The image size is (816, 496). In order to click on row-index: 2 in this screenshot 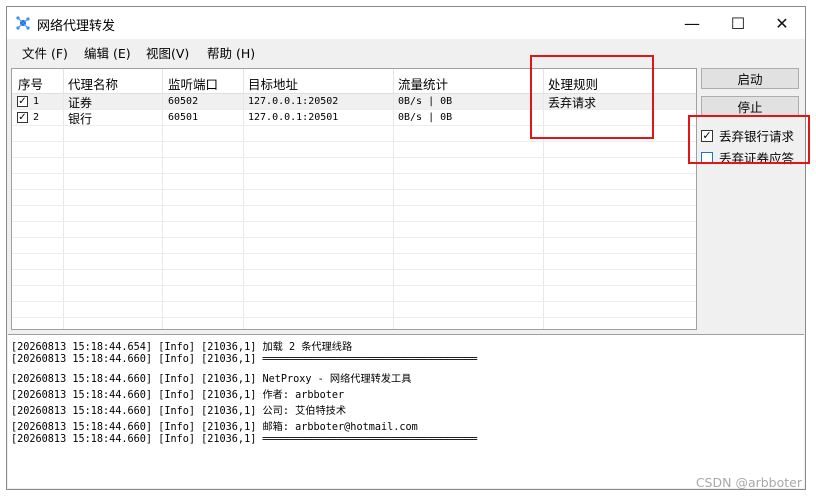, I will do `click(36, 117)`.